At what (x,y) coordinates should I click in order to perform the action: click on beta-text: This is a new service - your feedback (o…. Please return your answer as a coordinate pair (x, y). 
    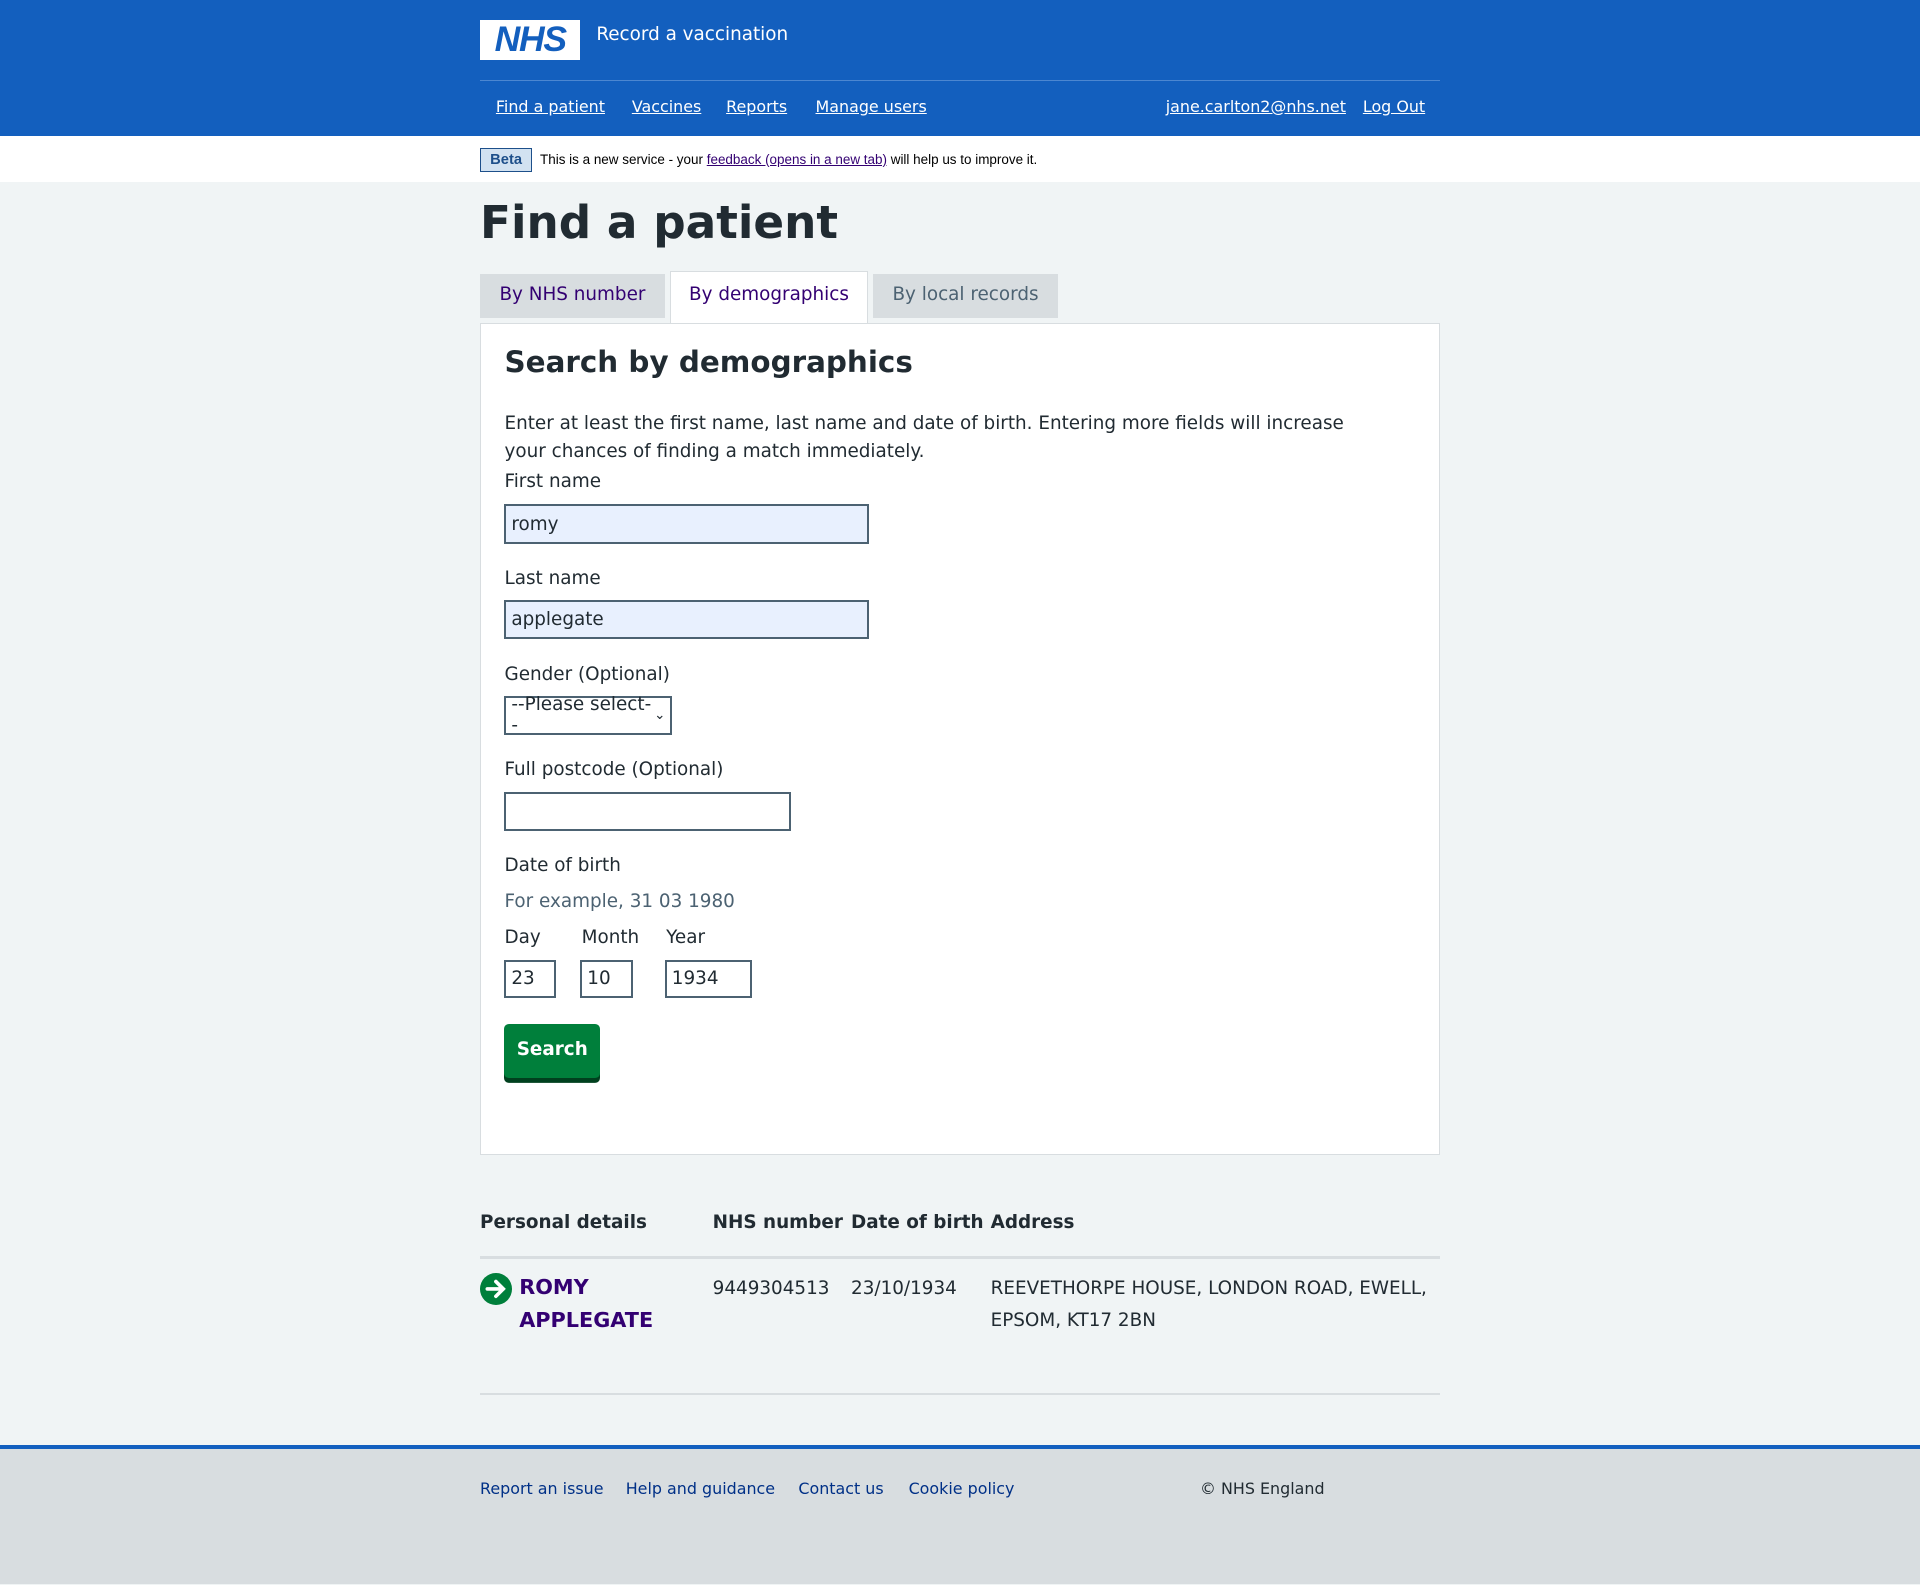
    Looking at the image, I should click on (788, 159).